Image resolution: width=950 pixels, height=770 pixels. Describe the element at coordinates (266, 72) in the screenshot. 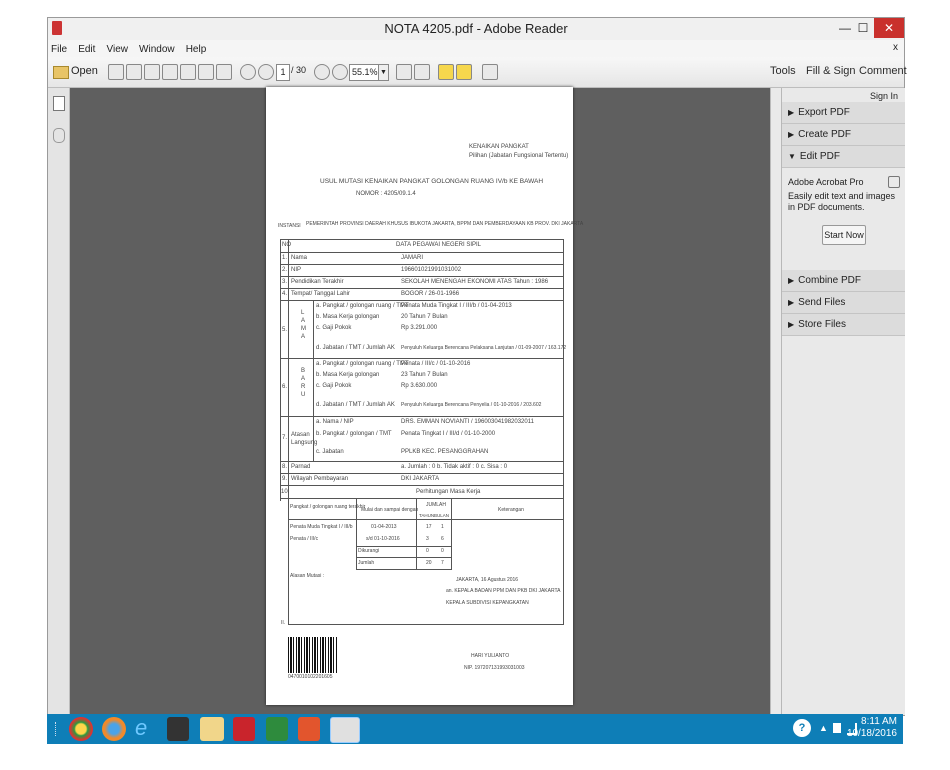

I see `next-page-icon` at that location.